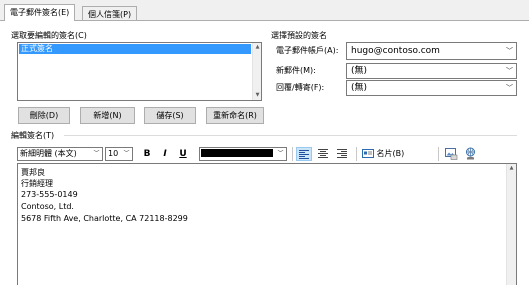 This screenshot has width=529, height=285. I want to click on align-right-button, so click(342, 154).